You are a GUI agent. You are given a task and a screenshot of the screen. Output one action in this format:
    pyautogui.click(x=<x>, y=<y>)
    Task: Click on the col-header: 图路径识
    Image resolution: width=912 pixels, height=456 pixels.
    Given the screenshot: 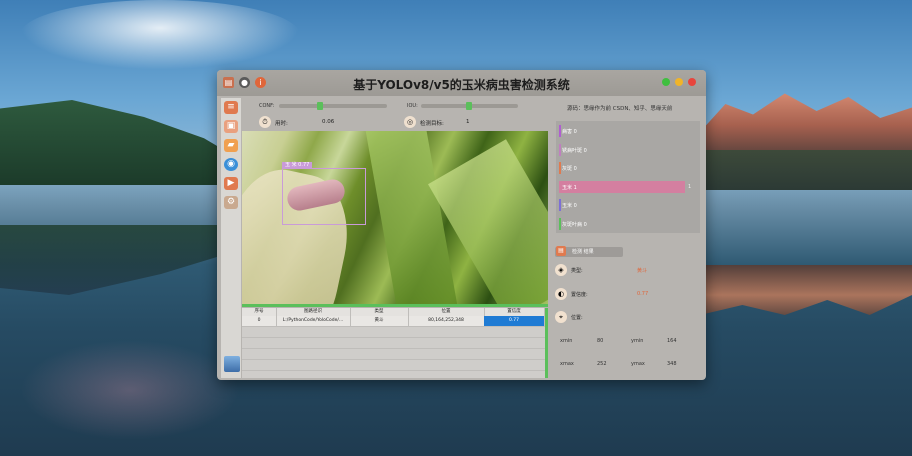 What is the action you would take?
    pyautogui.click(x=313, y=312)
    